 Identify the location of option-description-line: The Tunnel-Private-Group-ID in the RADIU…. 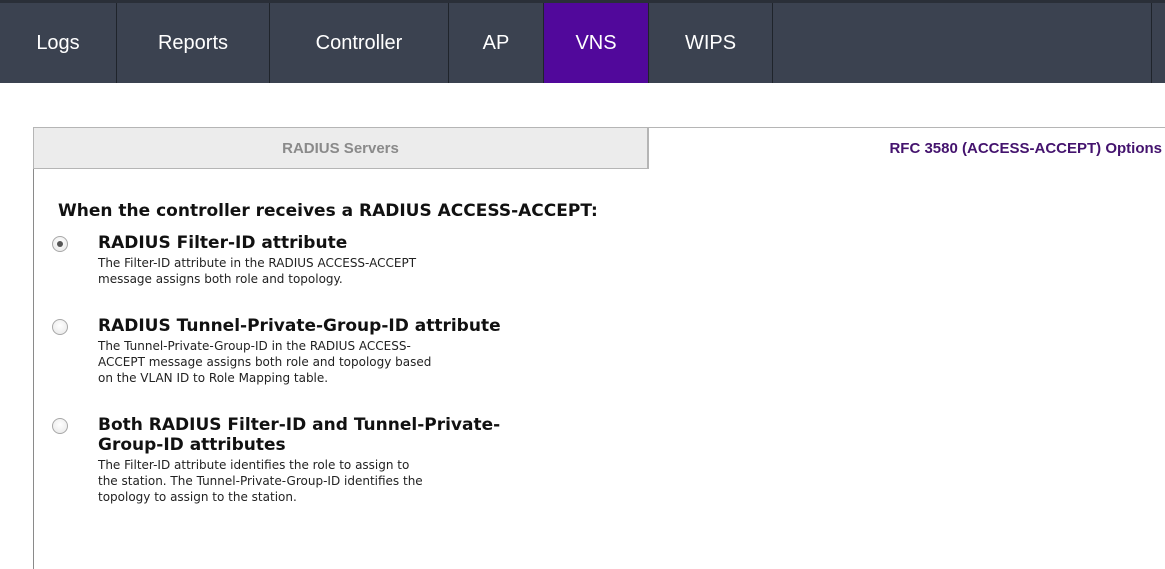
(254, 346).